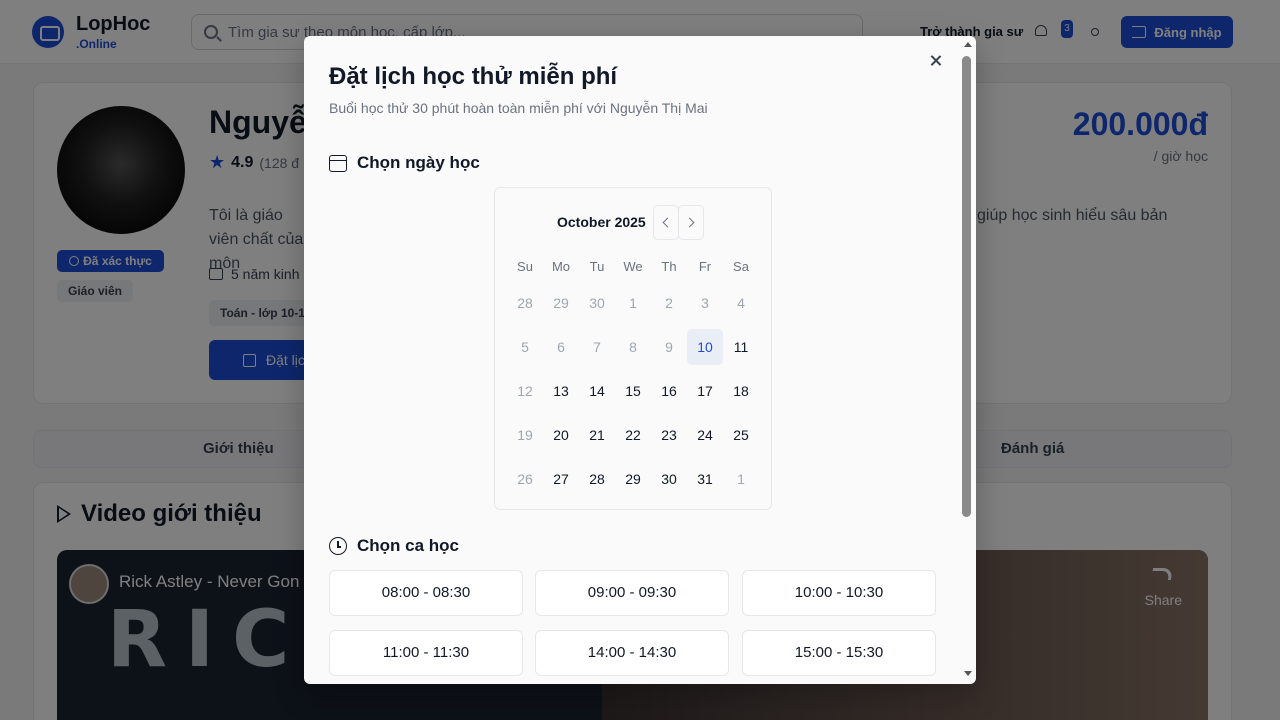 Image resolution: width=1280 pixels, height=720 pixels. I want to click on weekday-label: Mo, so click(561, 266).